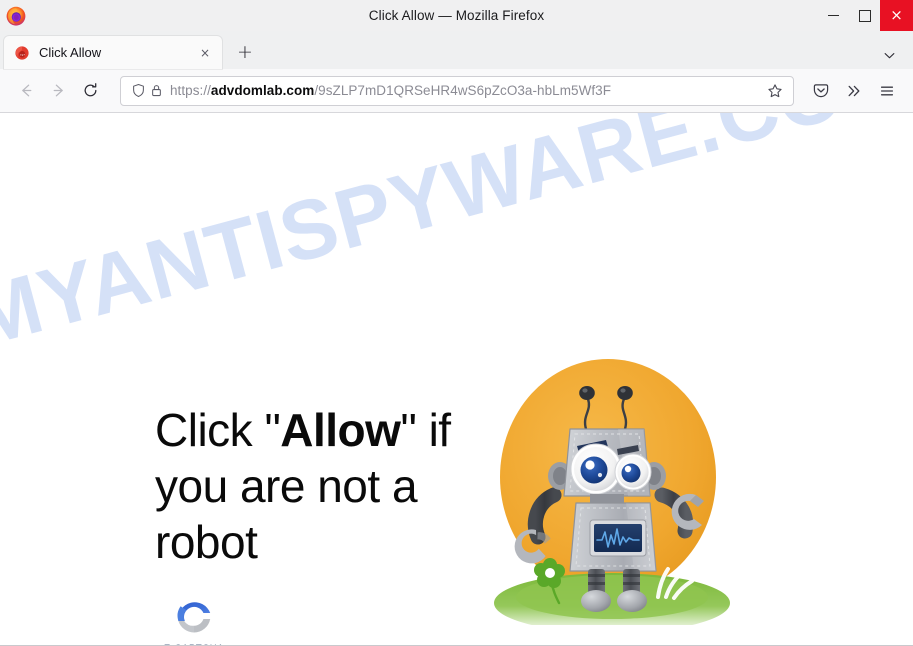  What do you see at coordinates (745, 90) in the screenshot?
I see `url-fade-overlay` at bounding box center [745, 90].